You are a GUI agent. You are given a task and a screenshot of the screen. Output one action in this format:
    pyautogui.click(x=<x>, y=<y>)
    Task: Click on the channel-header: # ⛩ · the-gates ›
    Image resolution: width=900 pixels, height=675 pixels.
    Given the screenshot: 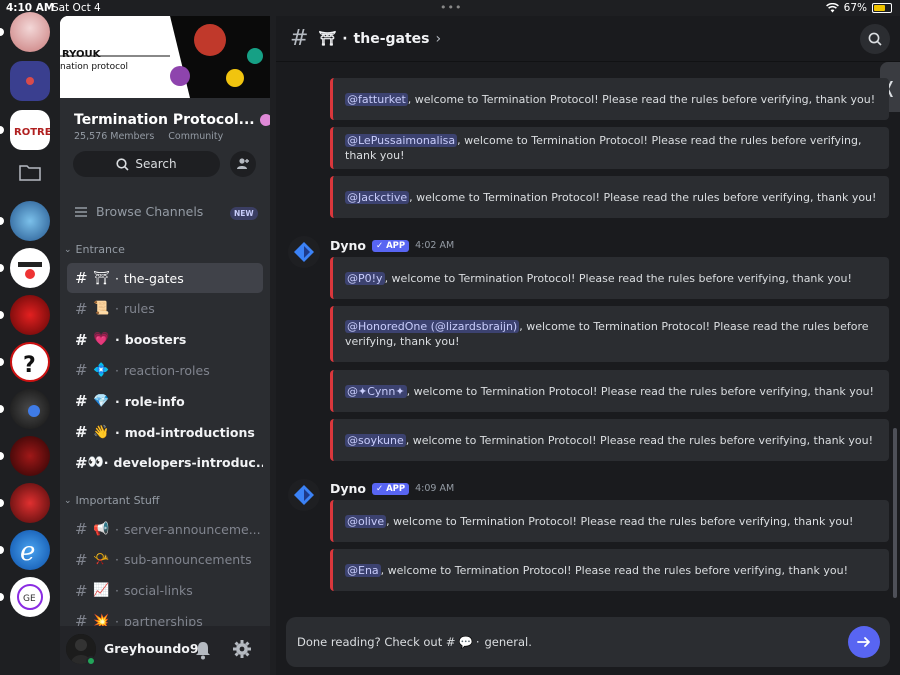 What is the action you would take?
    pyautogui.click(x=588, y=39)
    